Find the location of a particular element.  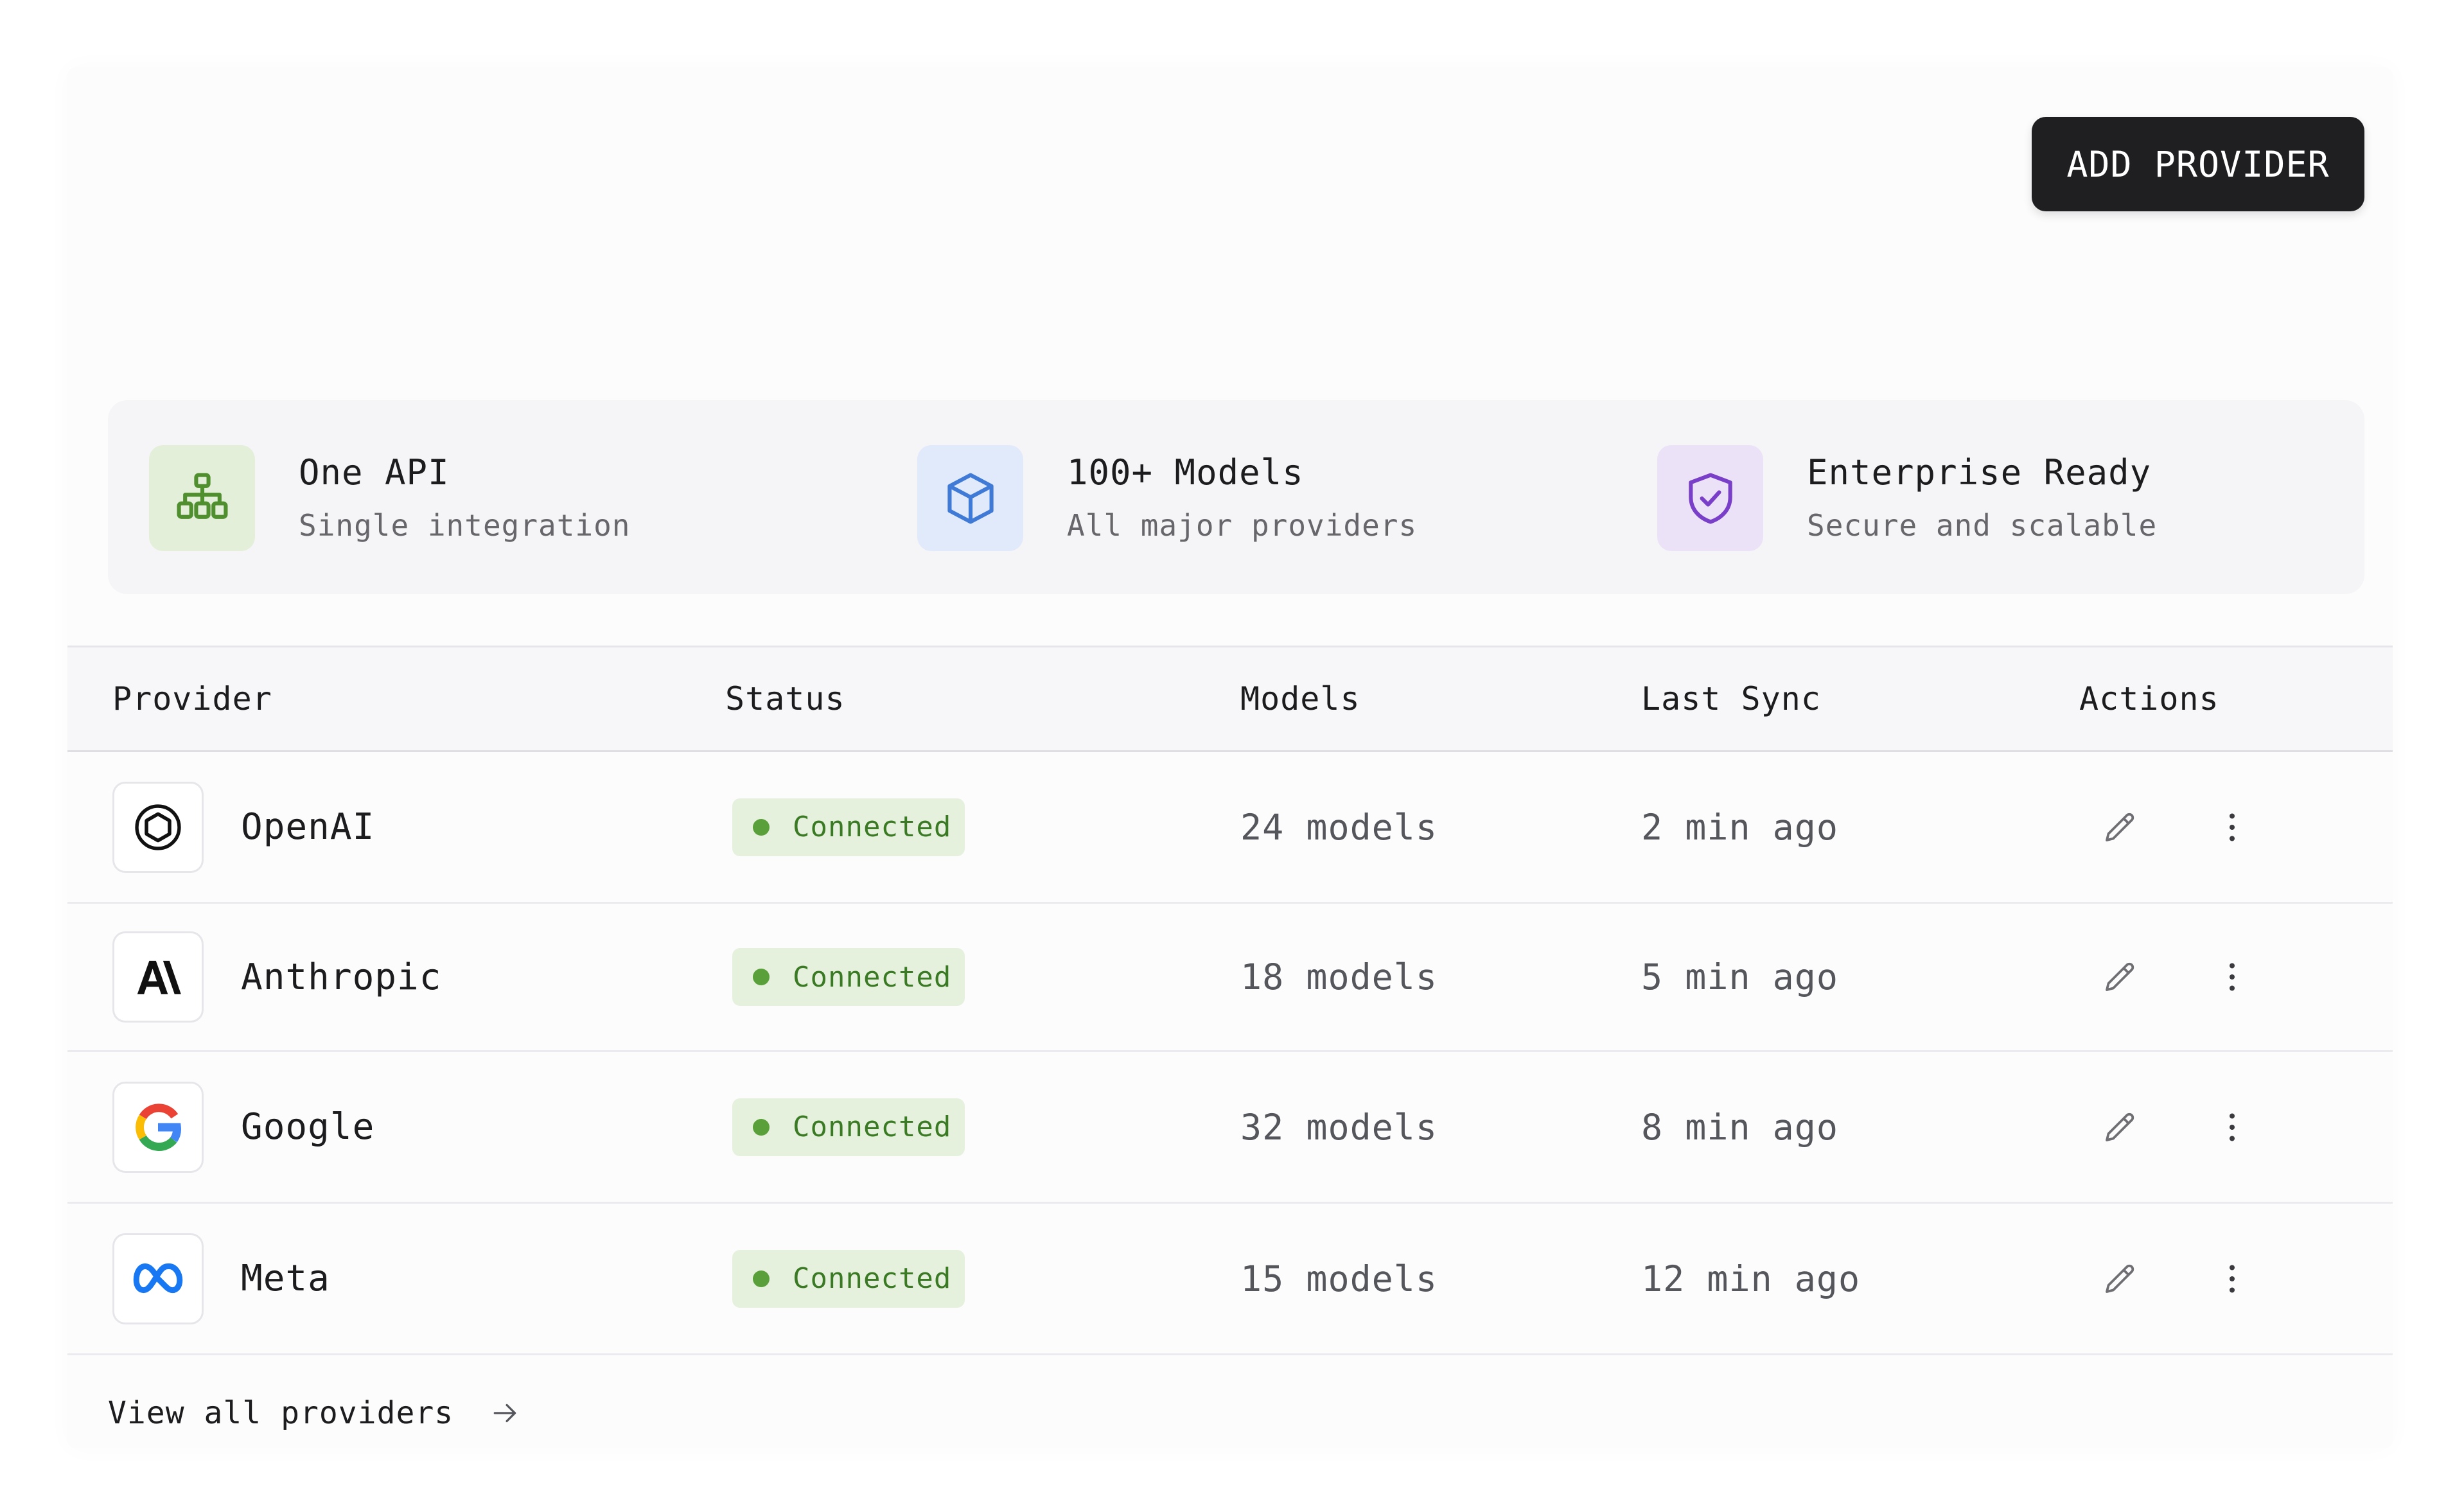

models-count: 24 models is located at coordinates (1339, 827).